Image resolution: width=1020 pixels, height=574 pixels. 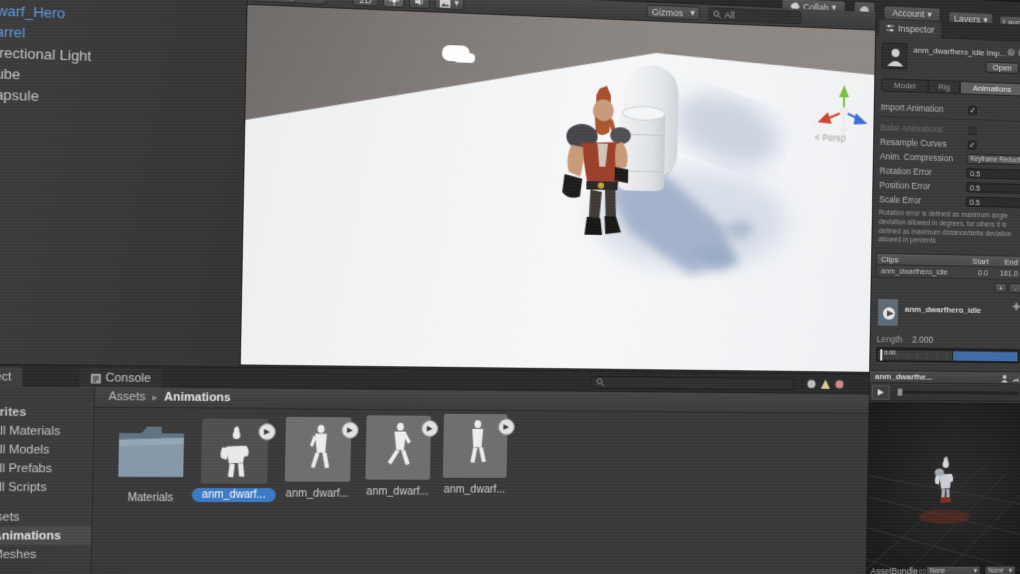 I want to click on preview-grid, so click(x=943, y=515).